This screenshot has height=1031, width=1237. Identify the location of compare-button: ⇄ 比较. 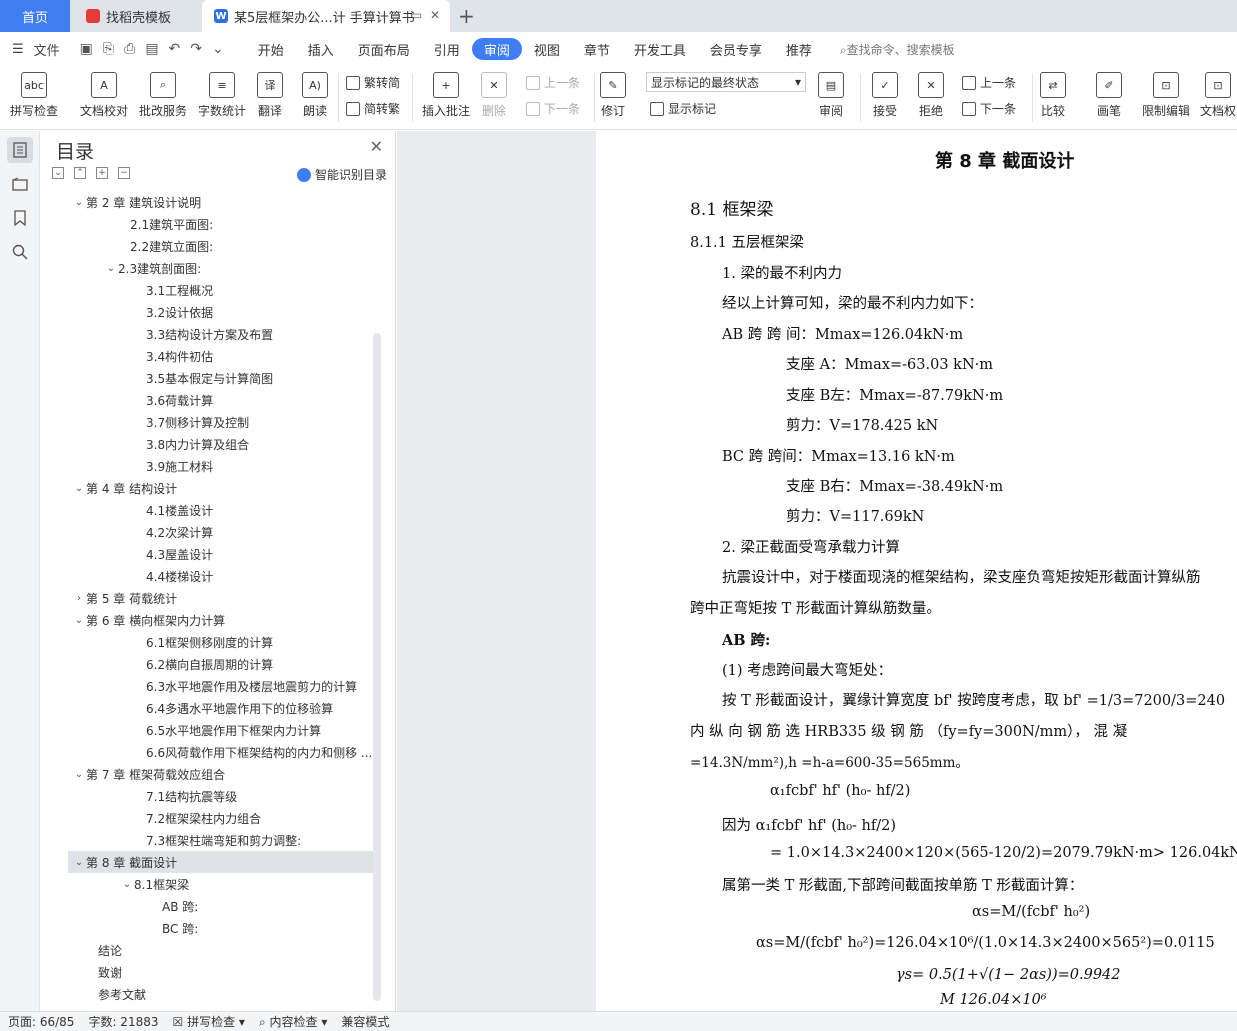
(1053, 95).